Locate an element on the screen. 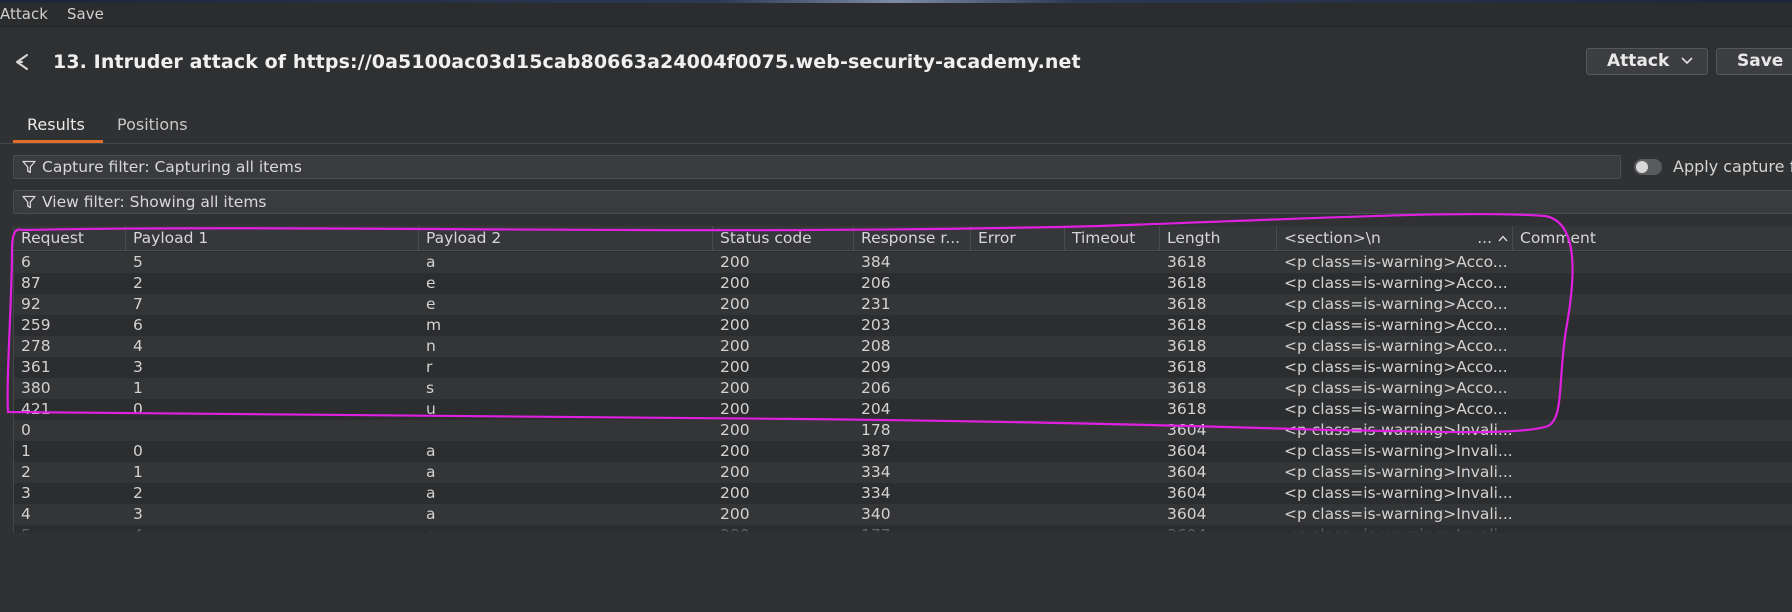 The width and height of the screenshot is (1792, 612). col-header-status-code: Status code is located at coordinates (783, 238).